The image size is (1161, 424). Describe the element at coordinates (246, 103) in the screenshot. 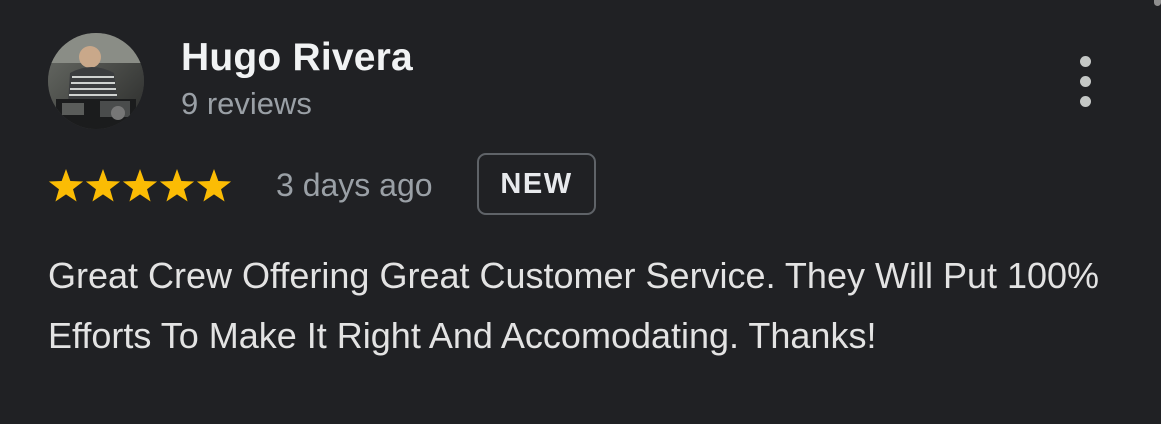

I see `reviewer-review-count: 9 reviews` at that location.